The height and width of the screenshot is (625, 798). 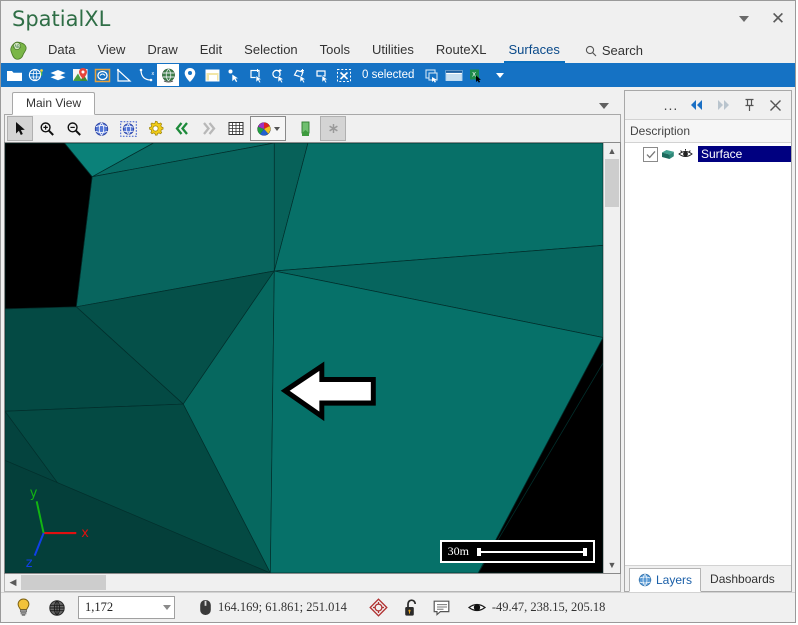 What do you see at coordinates (17, 46) in the screenshot?
I see `svg-text: AB` at bounding box center [17, 46].